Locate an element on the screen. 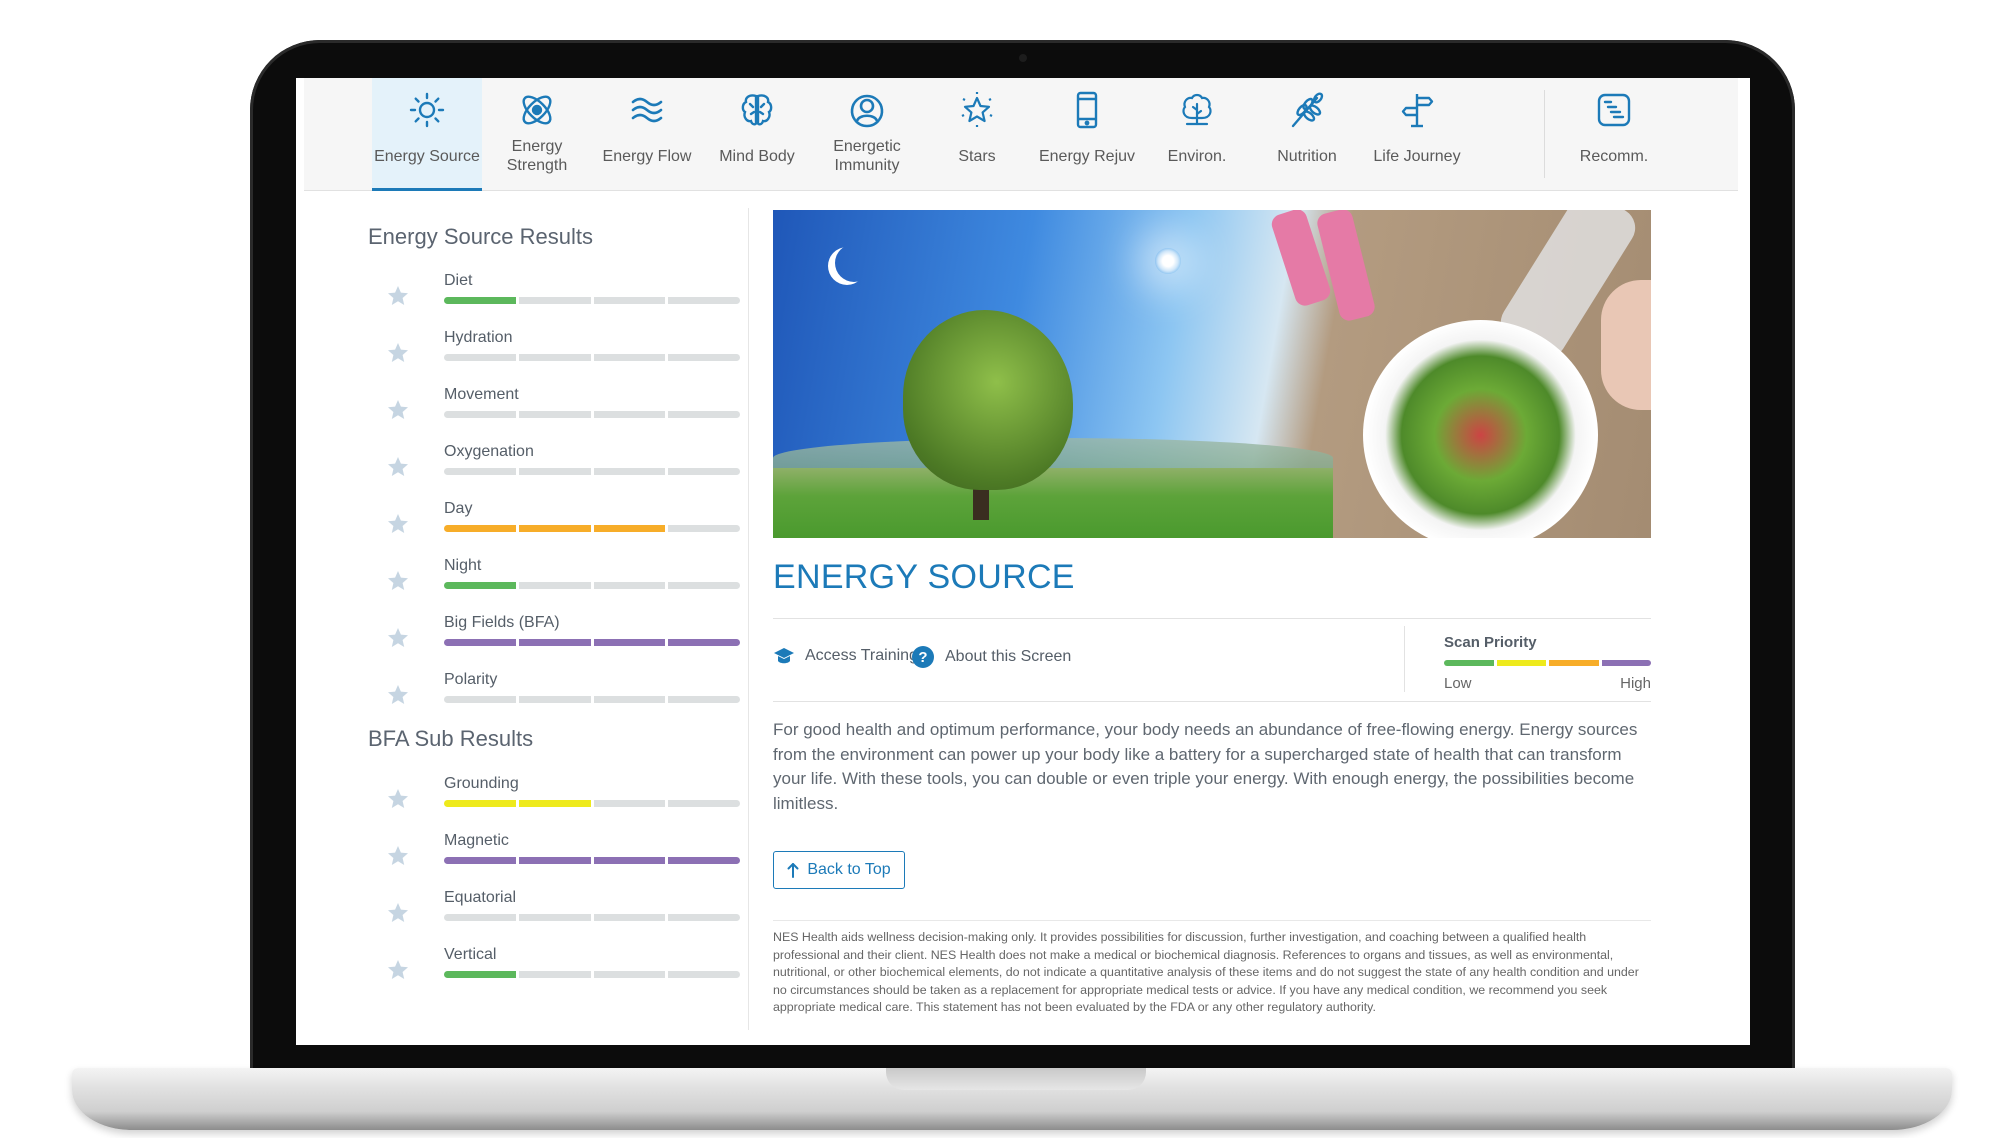 Image resolution: width=2001 pixels, height=1138 pixels. result-item: Oxygenation is located at coordinates (576, 468).